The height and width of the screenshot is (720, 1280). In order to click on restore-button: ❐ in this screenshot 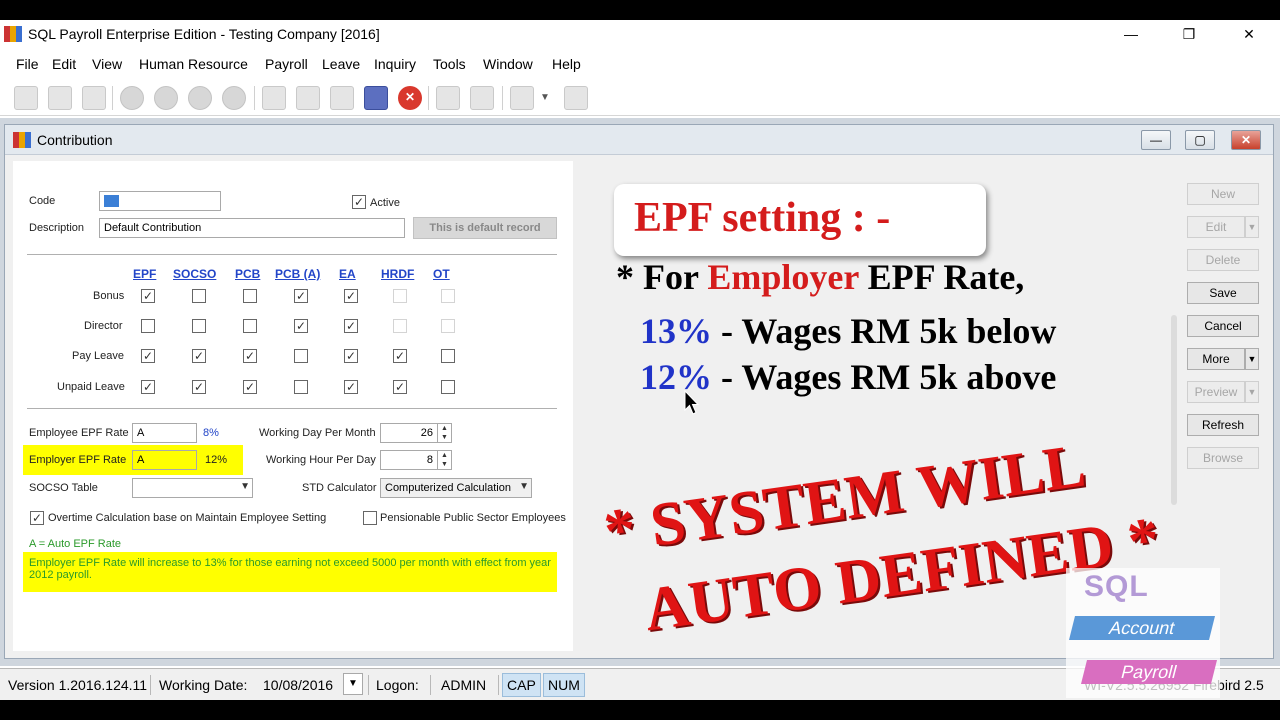, I will do `click(1189, 34)`.